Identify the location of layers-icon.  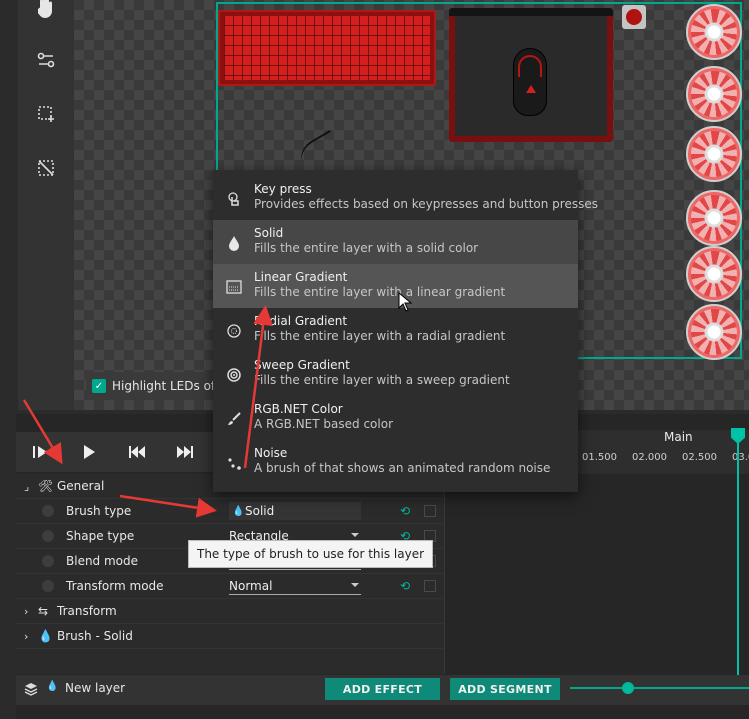
(31, 690).